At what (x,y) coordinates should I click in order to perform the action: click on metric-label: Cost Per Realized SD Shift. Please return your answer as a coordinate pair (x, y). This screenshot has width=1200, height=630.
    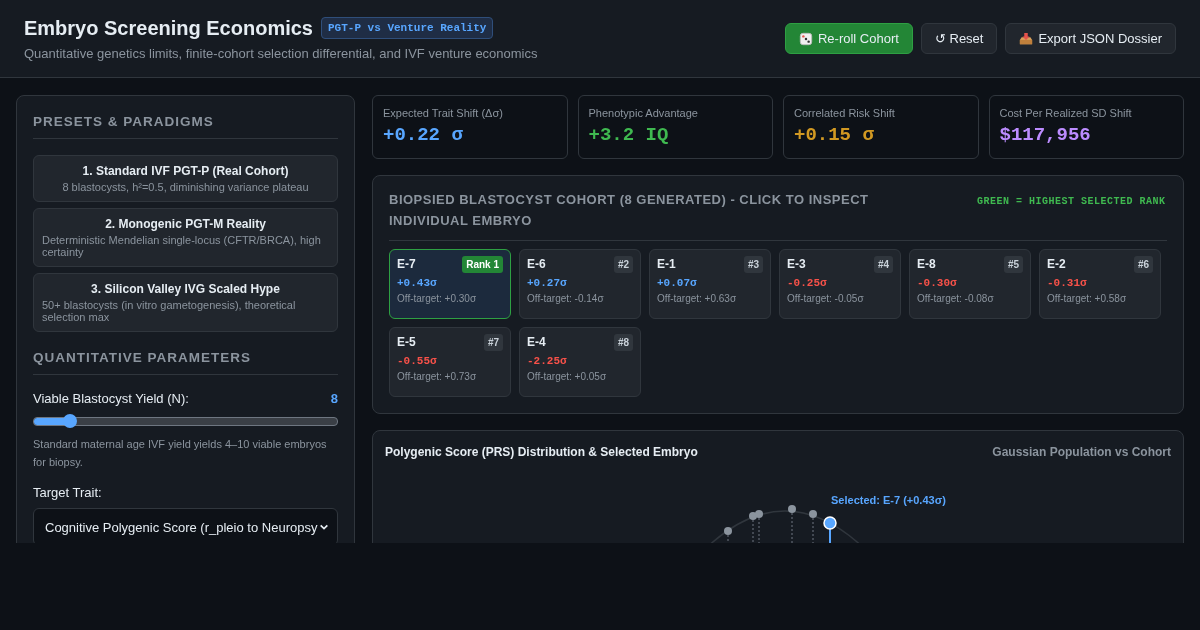
    Looking at the image, I should click on (1066, 113).